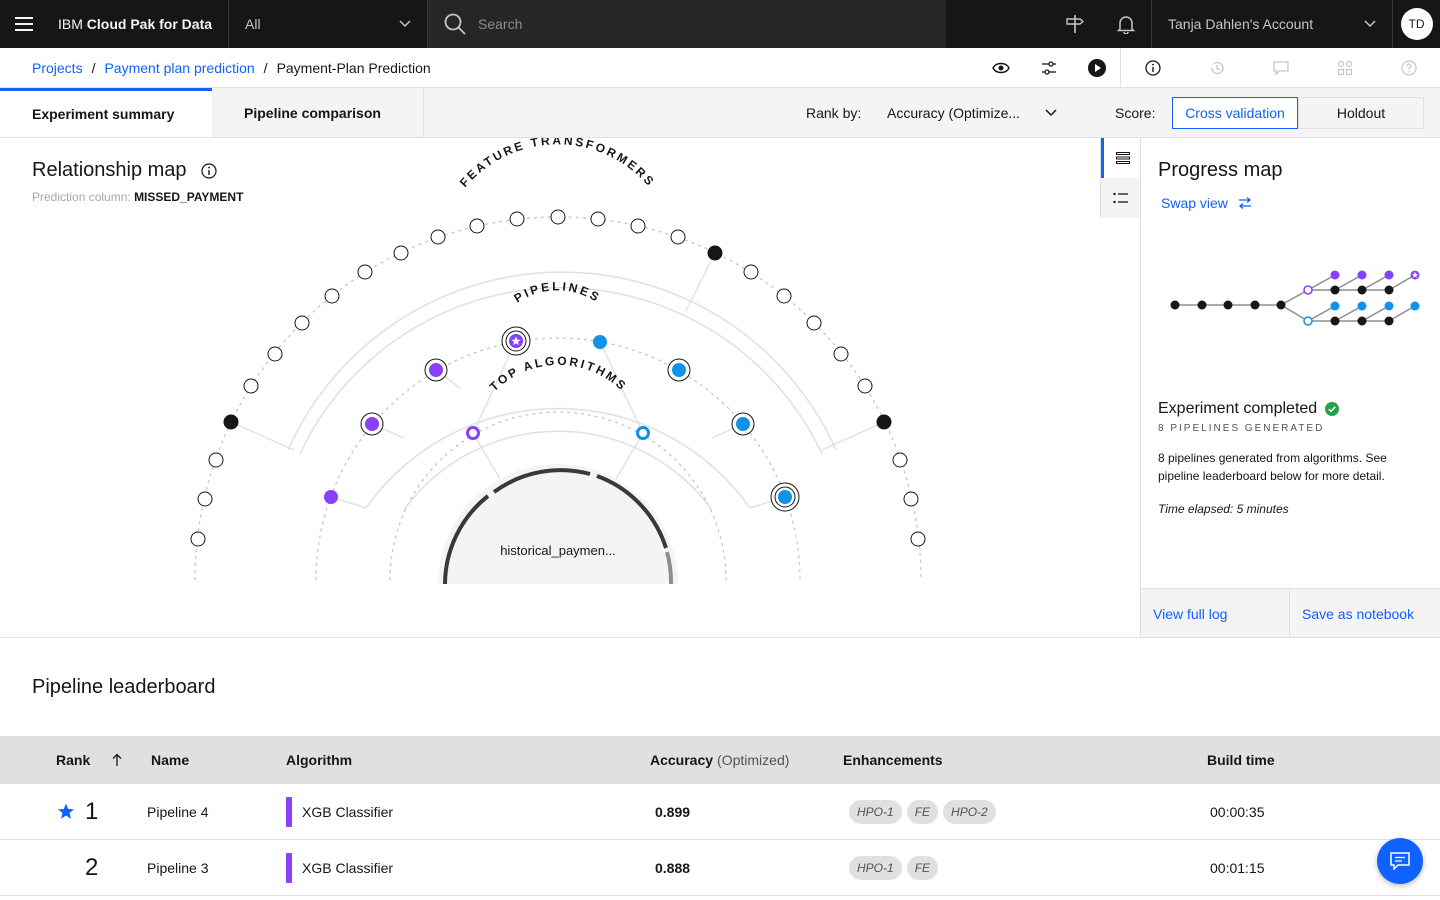 Image resolution: width=1440 pixels, height=900 pixels. Describe the element at coordinates (1361, 113) in the screenshot. I see `holdout-button: Holdout` at that location.